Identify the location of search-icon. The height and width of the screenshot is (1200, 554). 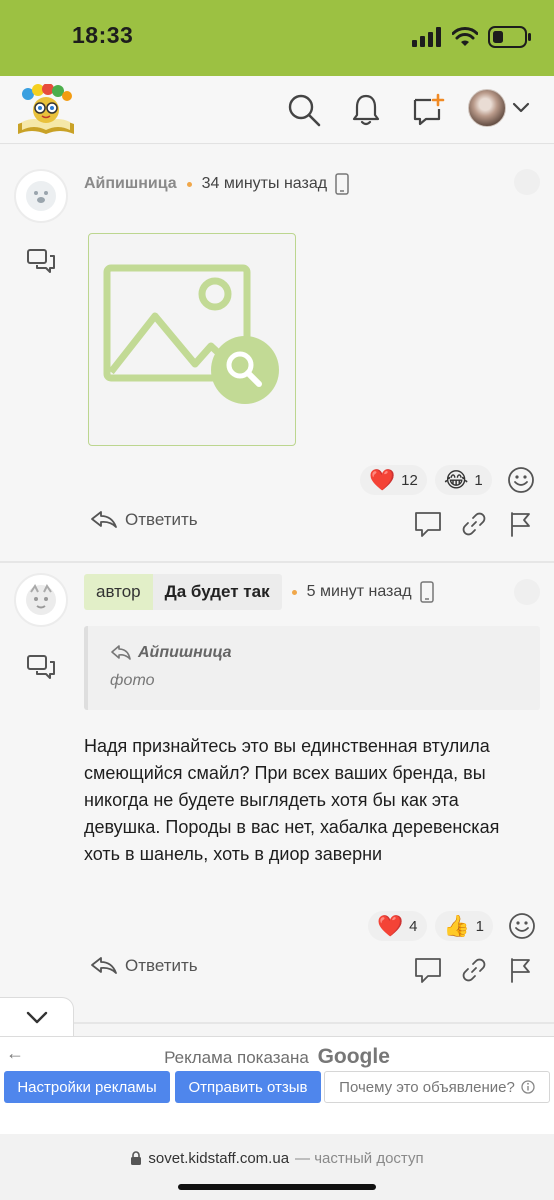
(304, 110).